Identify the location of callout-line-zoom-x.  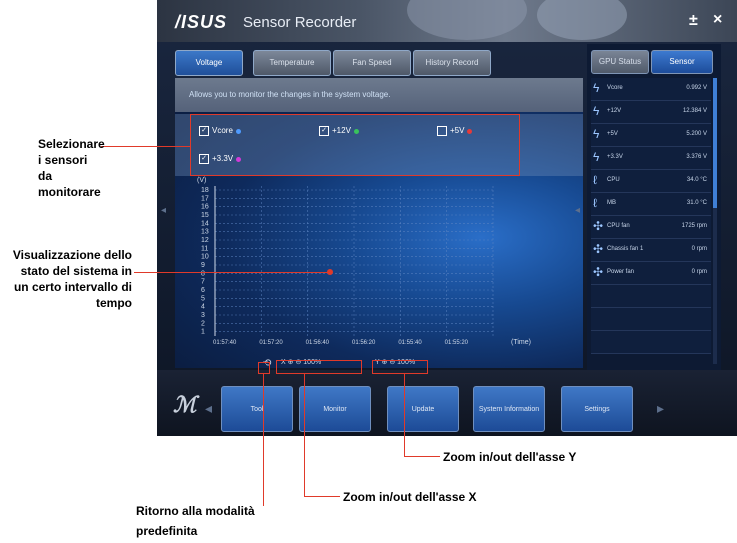
(304, 435).